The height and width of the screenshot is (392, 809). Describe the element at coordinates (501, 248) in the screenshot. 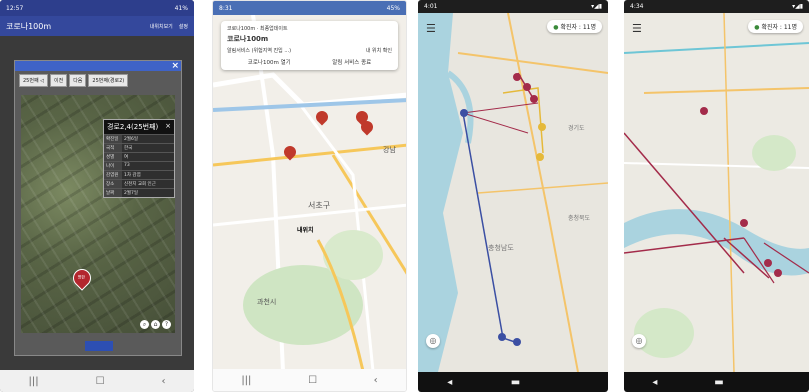

I see `region-label: 충청남도` at that location.